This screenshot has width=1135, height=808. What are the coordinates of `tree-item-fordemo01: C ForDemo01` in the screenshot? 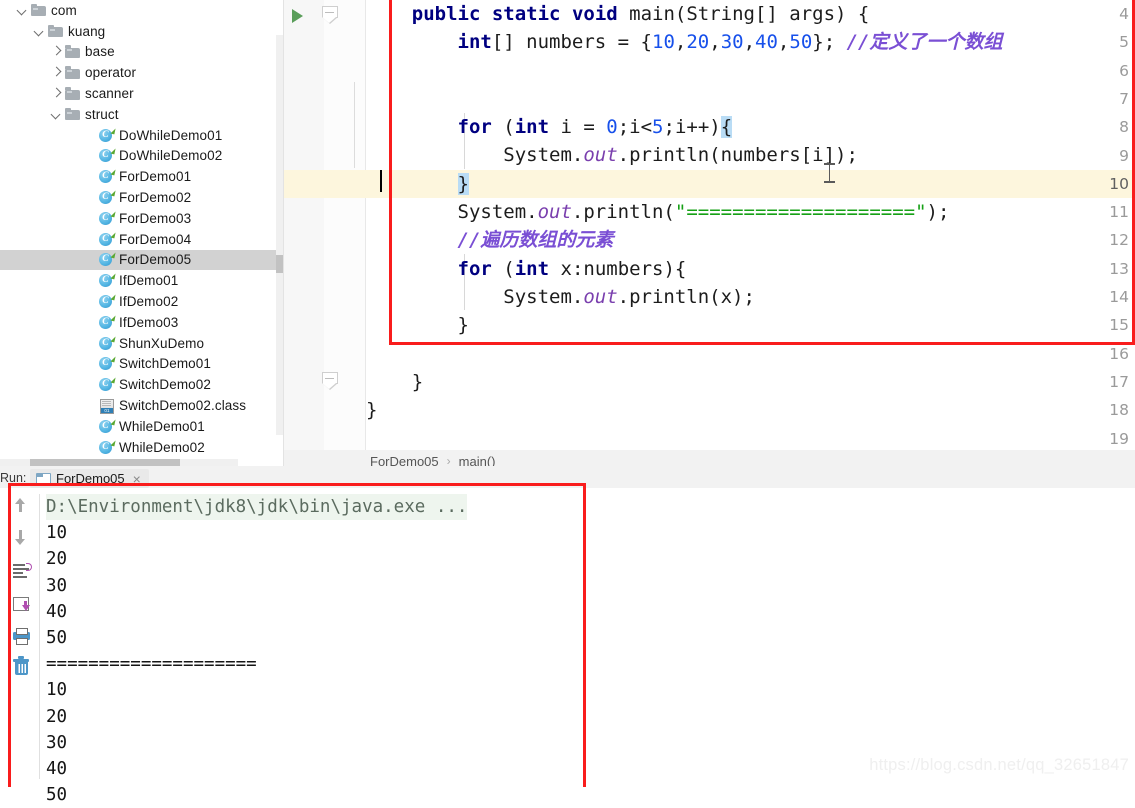 It's located at (141, 176).